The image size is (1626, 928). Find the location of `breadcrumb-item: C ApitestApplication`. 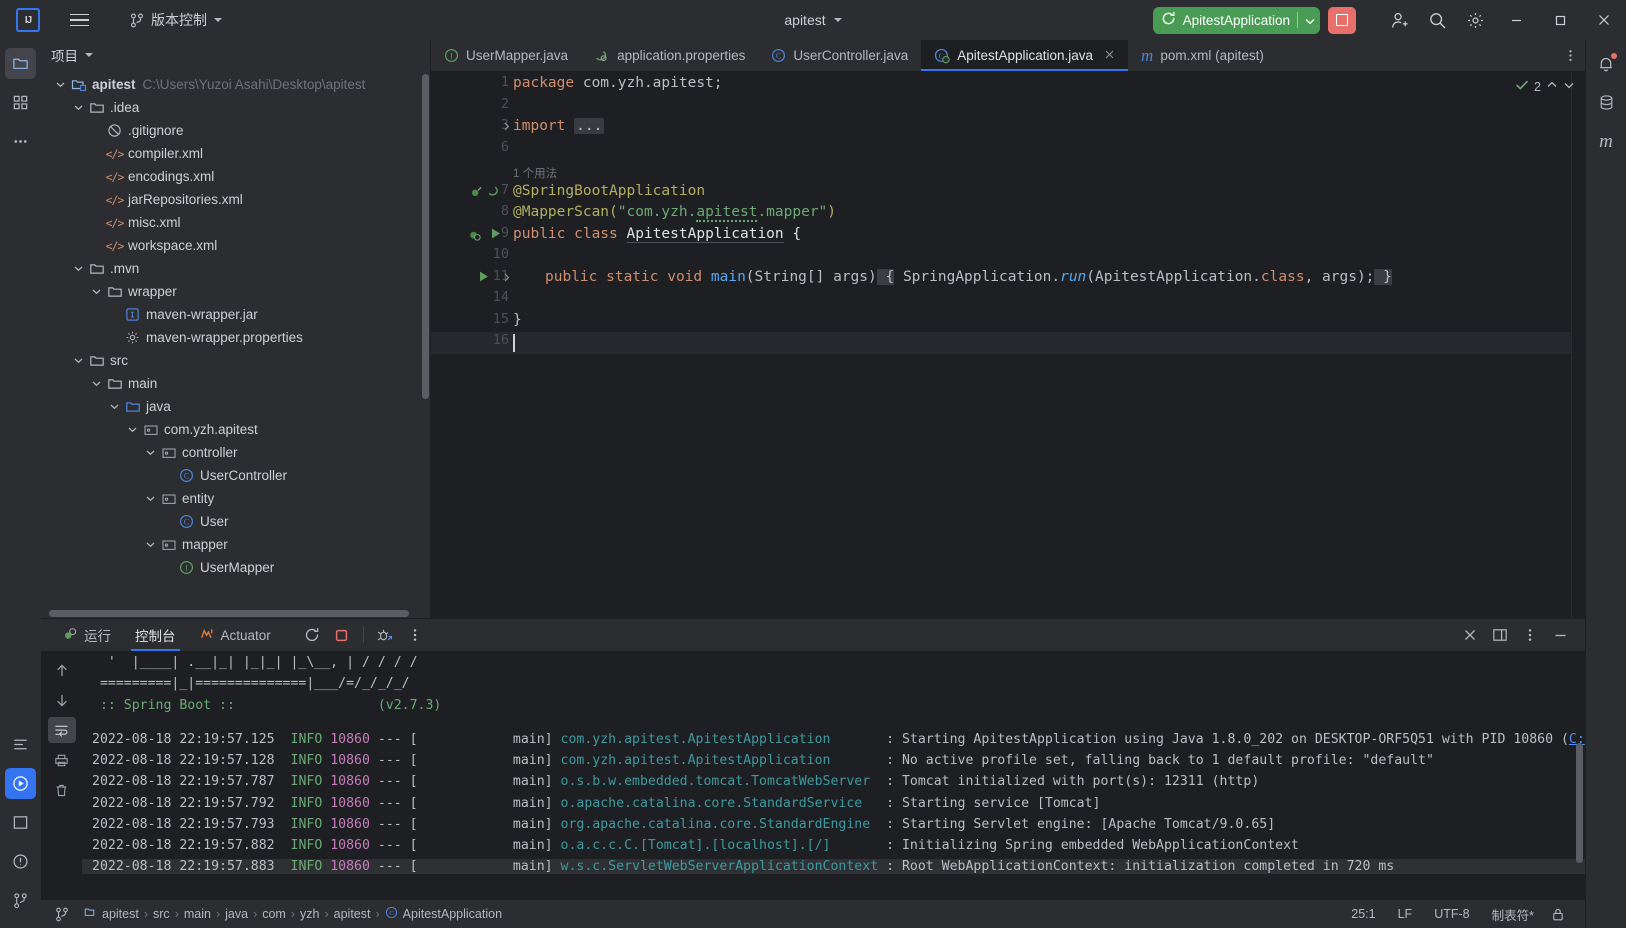

breadcrumb-item: C ApitestApplication is located at coordinates (443, 914).